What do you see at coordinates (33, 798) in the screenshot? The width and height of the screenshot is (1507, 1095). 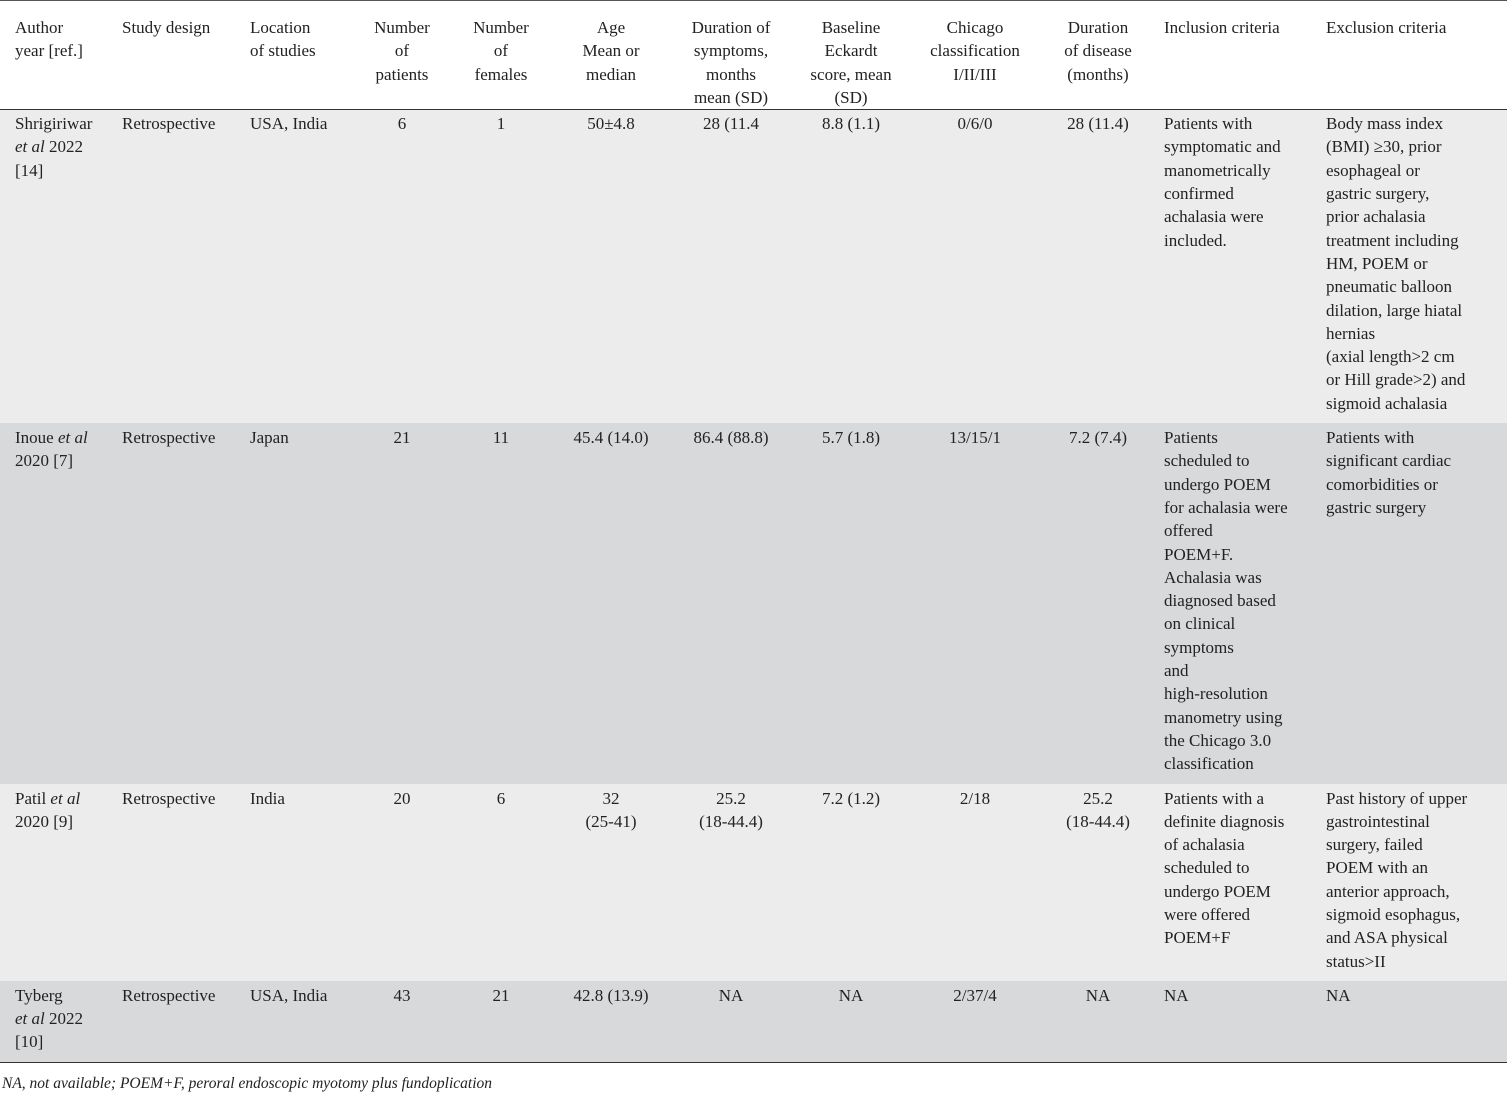 I see `author-name: Patil` at bounding box center [33, 798].